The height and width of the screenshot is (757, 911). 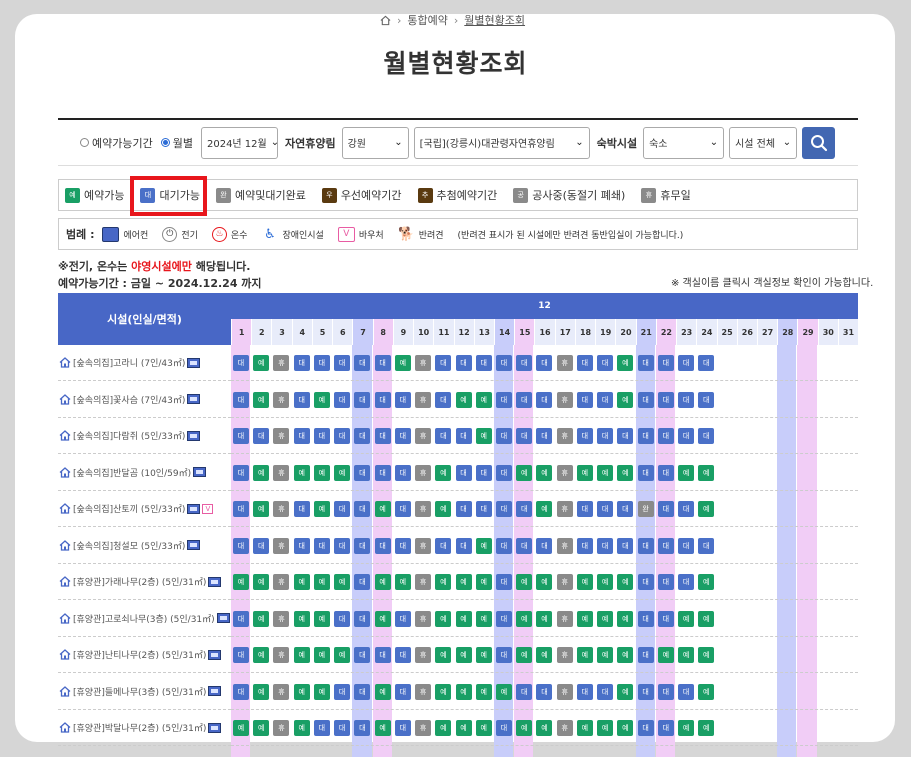 I want to click on facility-name-link: [숲속의집]고라니 (7인/43㎡), so click(x=144, y=363).